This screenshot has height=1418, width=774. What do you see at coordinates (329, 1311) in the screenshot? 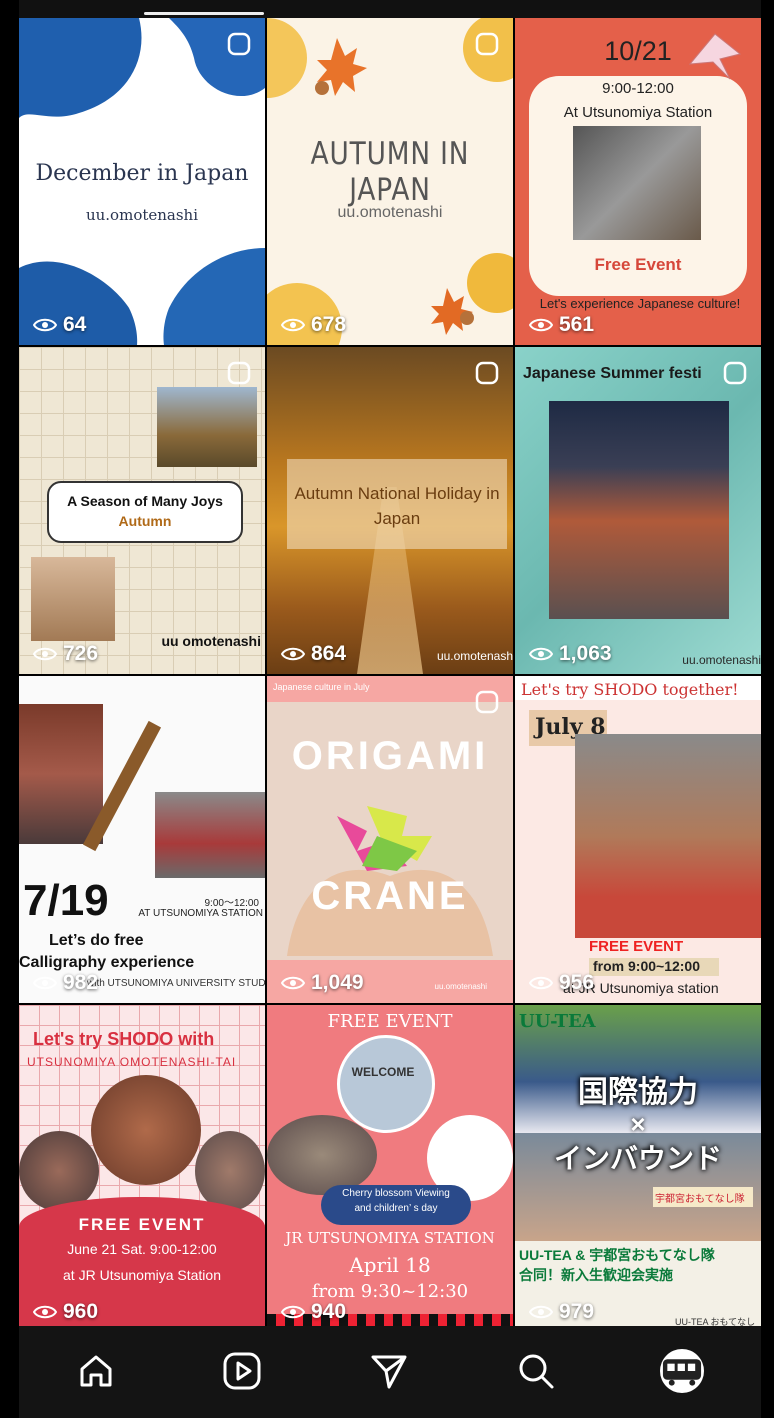
I see `view-count-value: 940` at bounding box center [329, 1311].